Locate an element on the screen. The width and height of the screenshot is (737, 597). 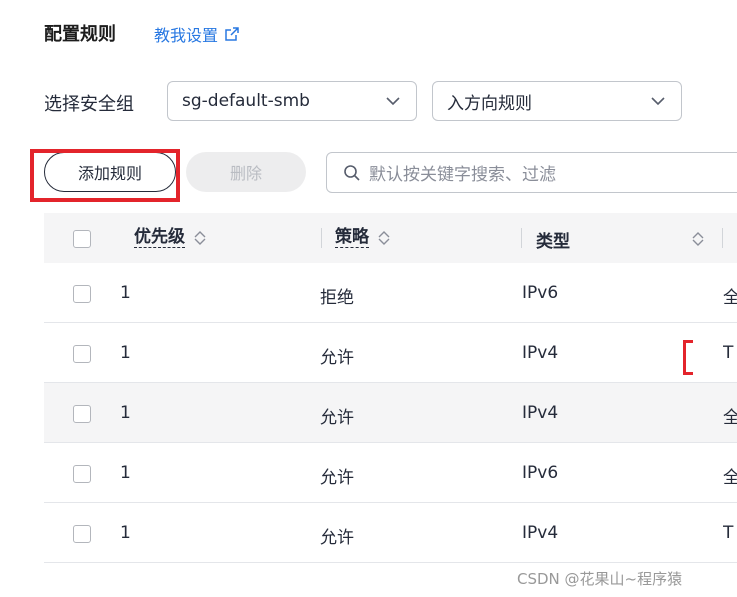
column-type: 类型 is located at coordinates (553, 239).